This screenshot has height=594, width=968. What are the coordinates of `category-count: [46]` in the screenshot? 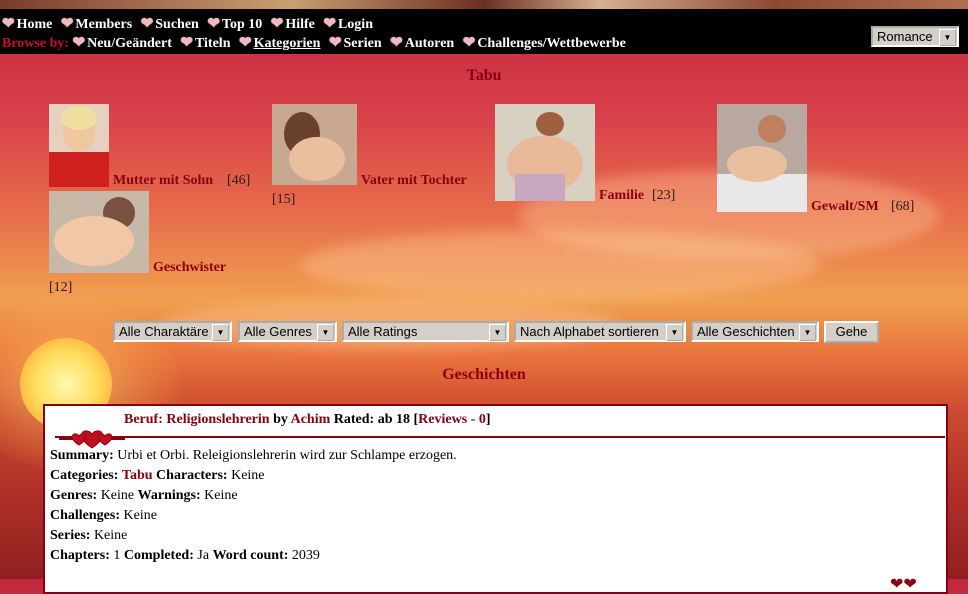 It's located at (239, 180).